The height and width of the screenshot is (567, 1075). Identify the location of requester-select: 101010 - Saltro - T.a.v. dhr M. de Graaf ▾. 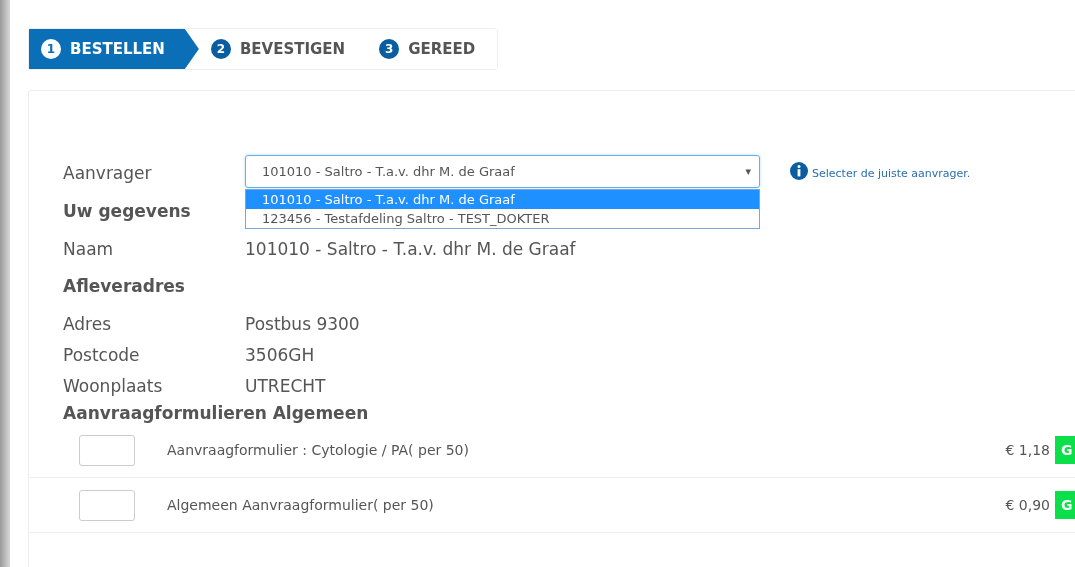
(502, 171).